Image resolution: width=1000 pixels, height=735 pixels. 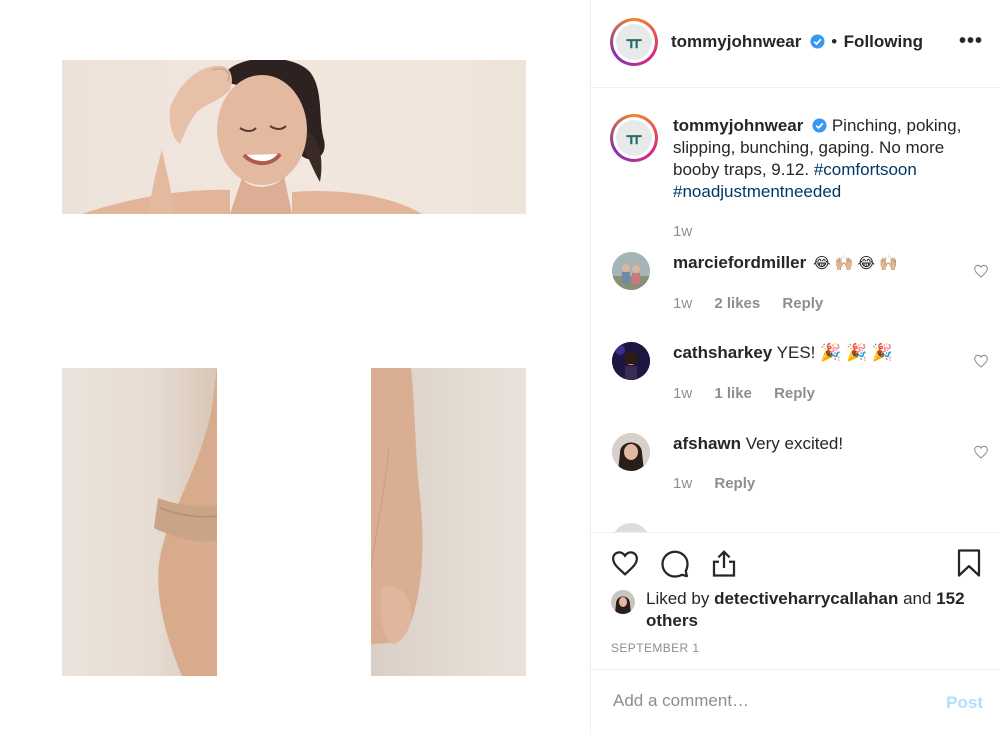 I want to click on liked-by-conj: and, so click(x=917, y=598).